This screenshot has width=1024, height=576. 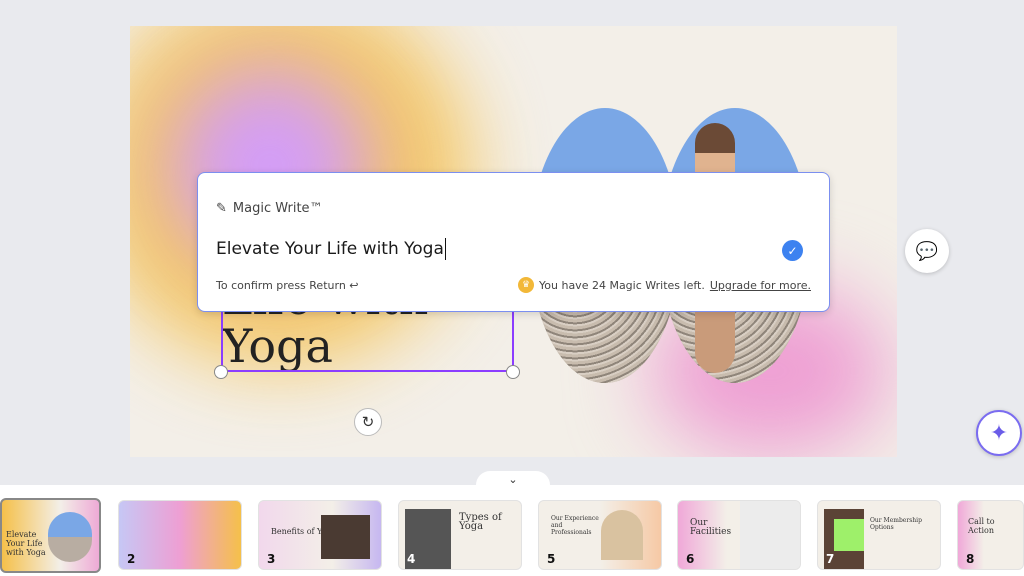 What do you see at coordinates (622, 285) in the screenshot?
I see `remaining-count: You have 24 Magic Writes left.` at bounding box center [622, 285].